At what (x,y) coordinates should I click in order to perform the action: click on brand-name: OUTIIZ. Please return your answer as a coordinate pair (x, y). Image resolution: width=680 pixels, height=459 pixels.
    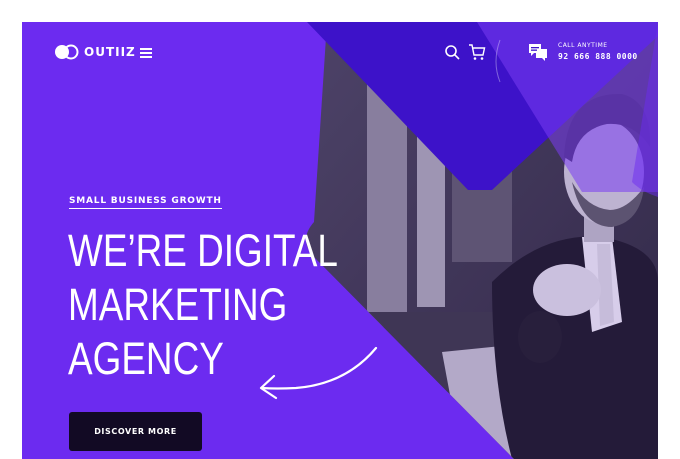
    Looking at the image, I should click on (110, 52).